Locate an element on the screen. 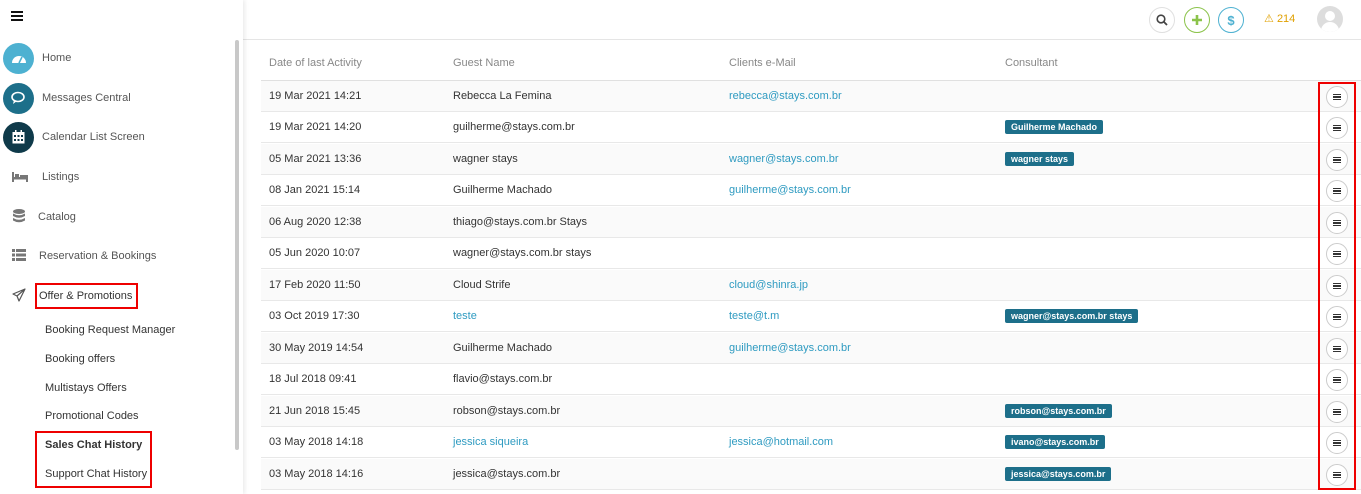 This screenshot has width=1361, height=494. sidebar-item-label: Catalog is located at coordinates (57, 217).